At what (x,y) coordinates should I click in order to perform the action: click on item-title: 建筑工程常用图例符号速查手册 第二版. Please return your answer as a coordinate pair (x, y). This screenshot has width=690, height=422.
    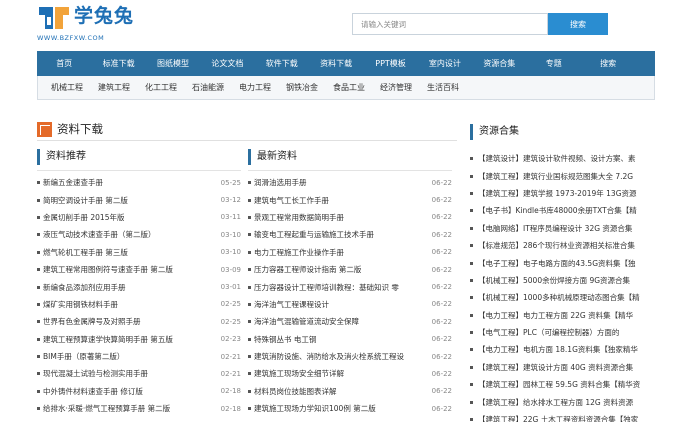
    Looking at the image, I should click on (105, 269).